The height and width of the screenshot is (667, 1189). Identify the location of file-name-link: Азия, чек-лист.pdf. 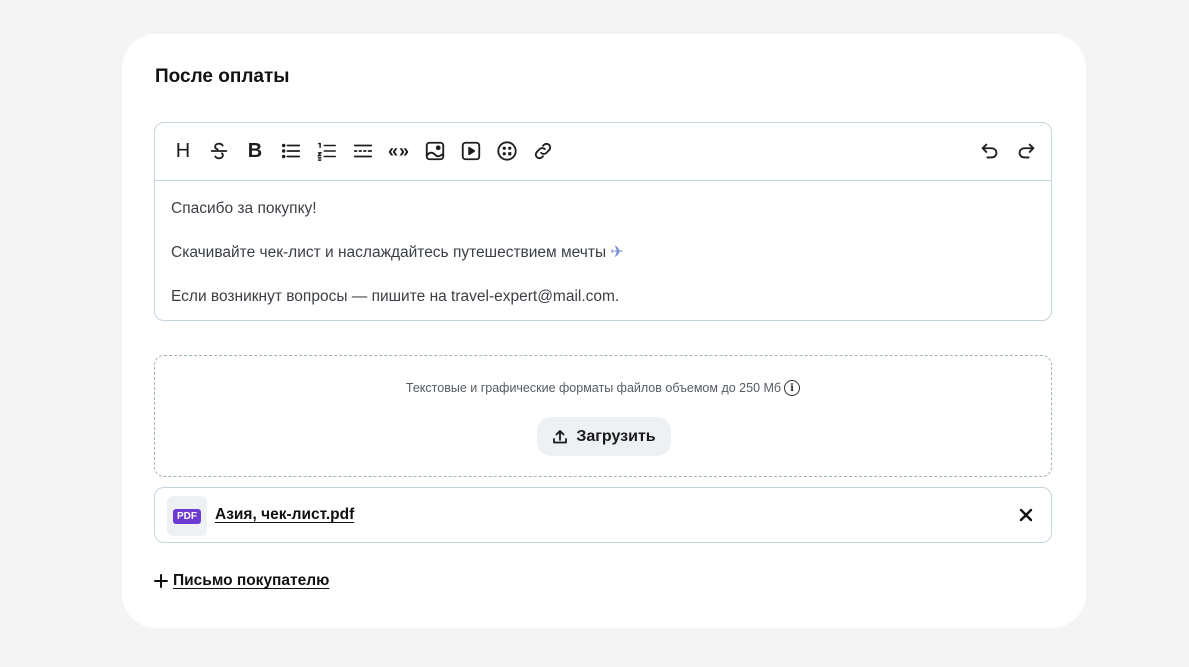
(284, 515).